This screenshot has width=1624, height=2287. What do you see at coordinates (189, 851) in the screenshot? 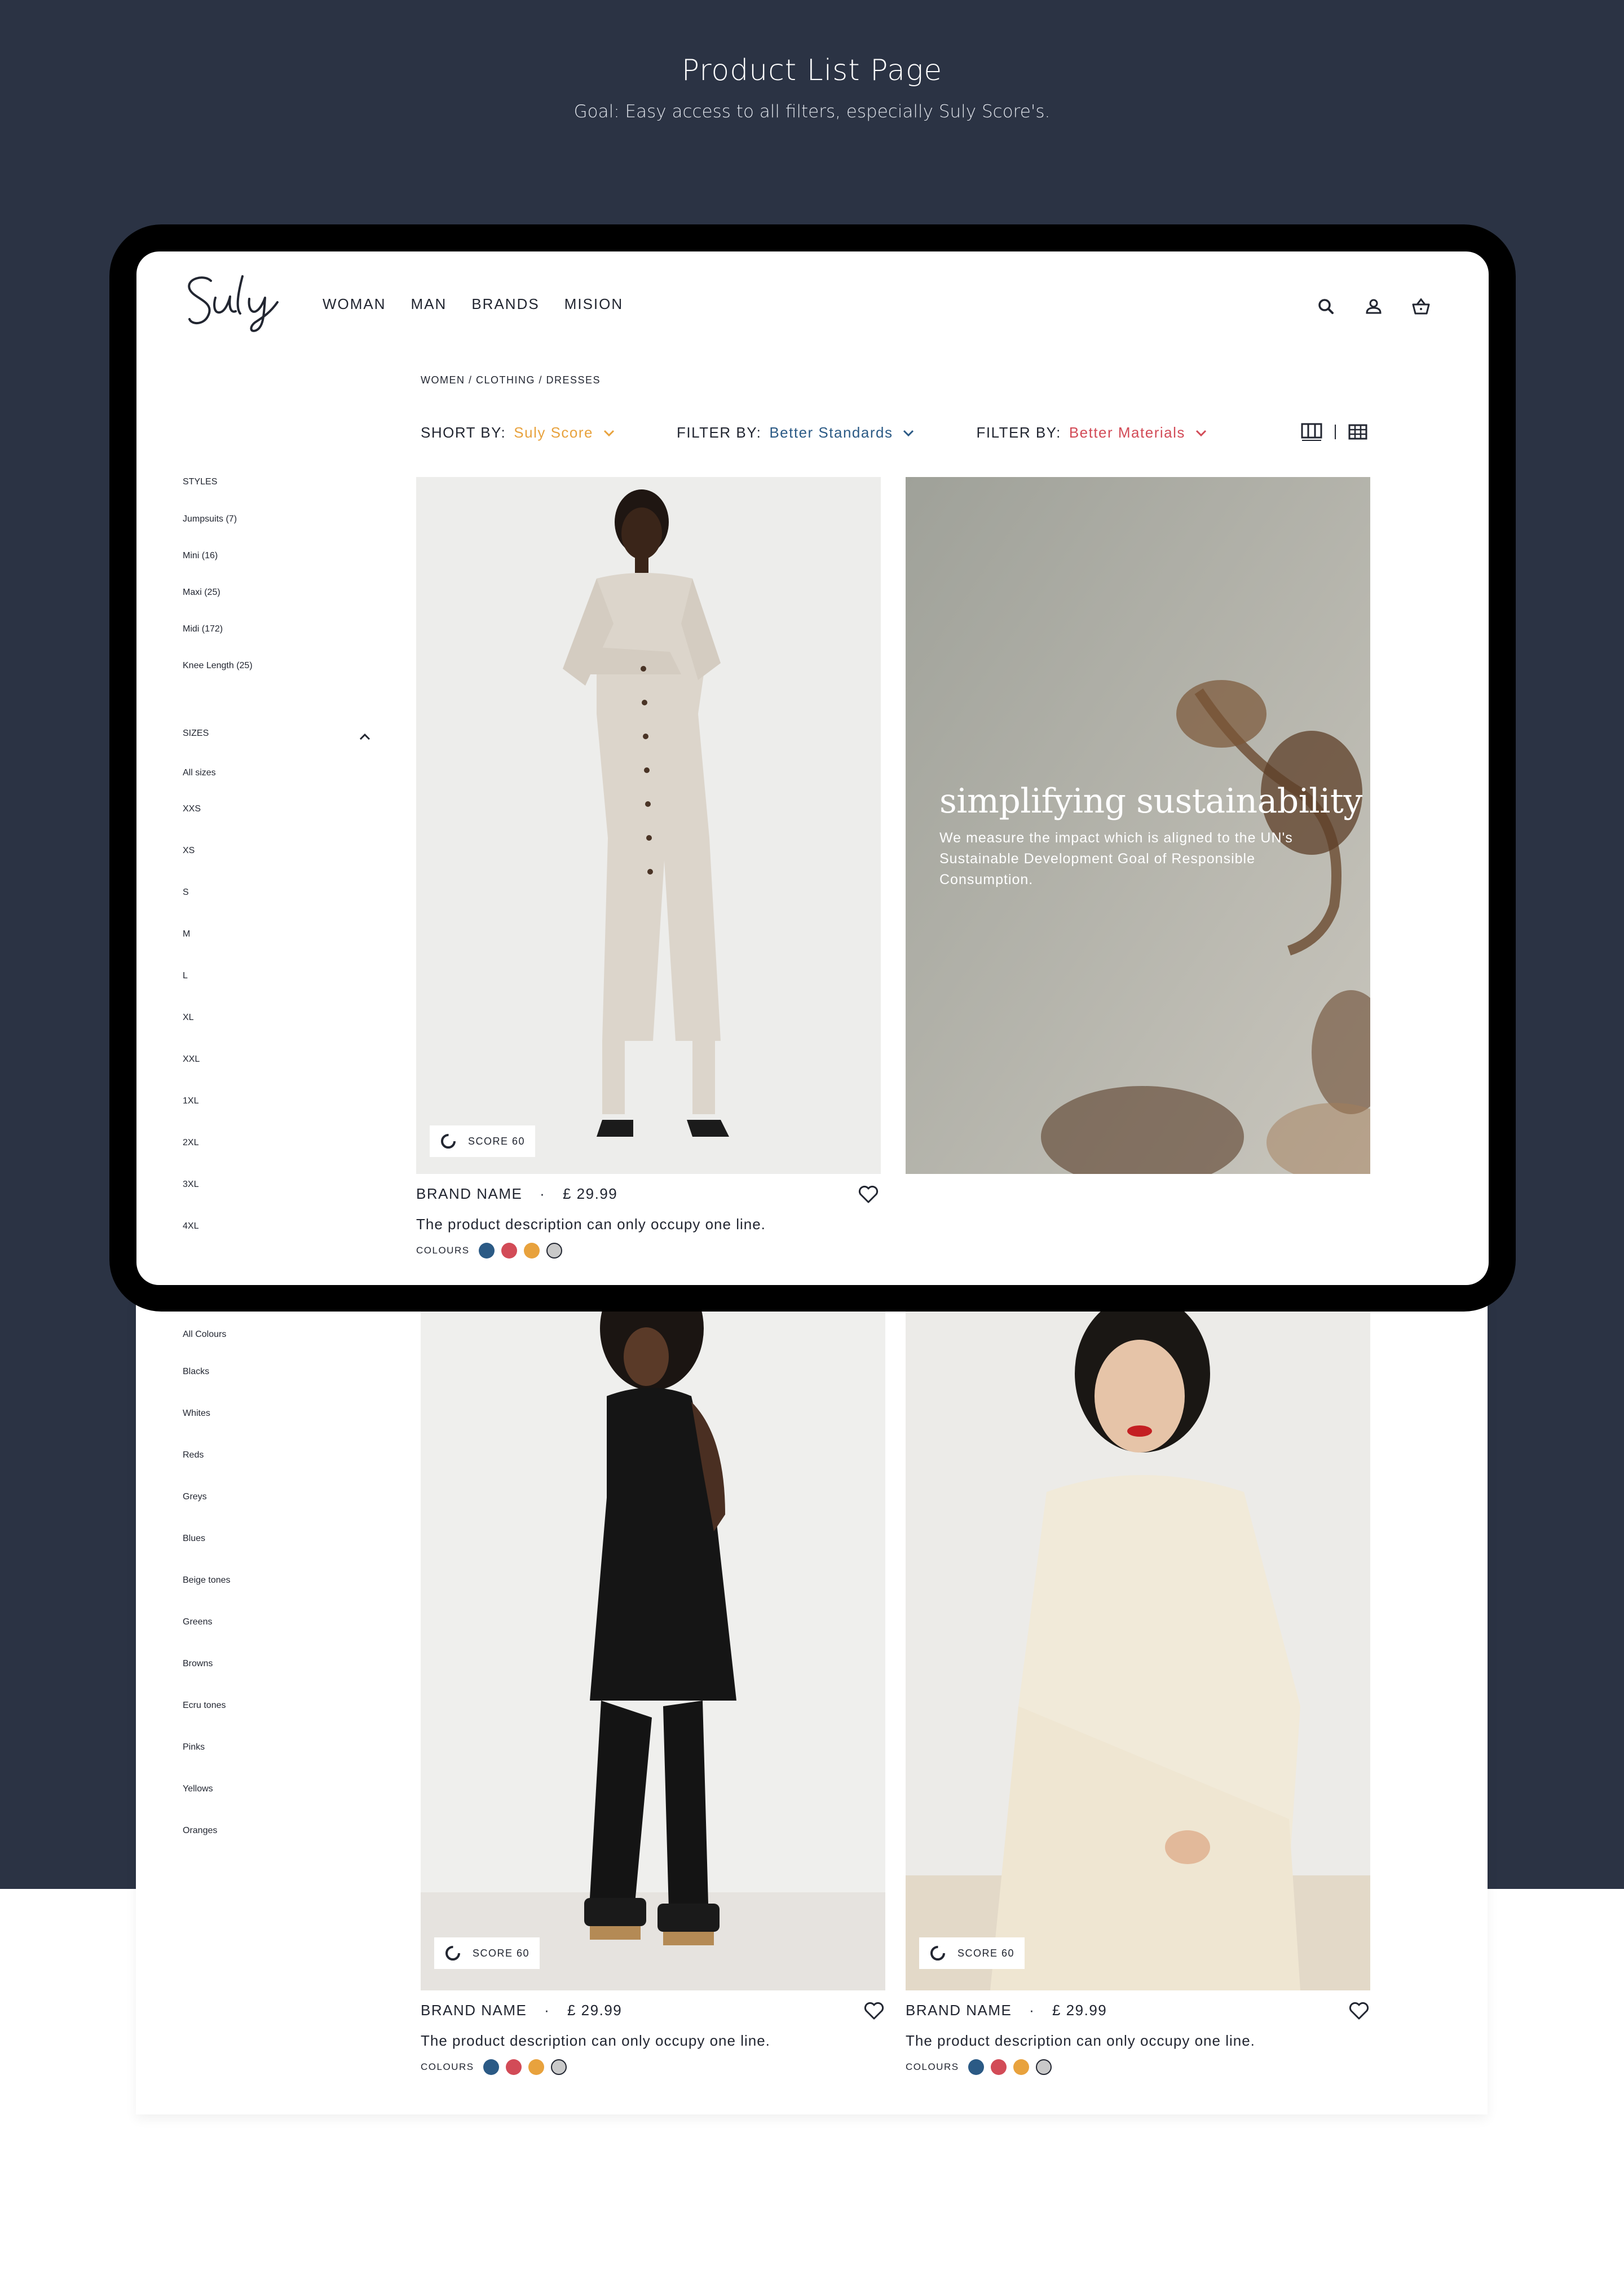
I see `size-item: XS` at bounding box center [189, 851].